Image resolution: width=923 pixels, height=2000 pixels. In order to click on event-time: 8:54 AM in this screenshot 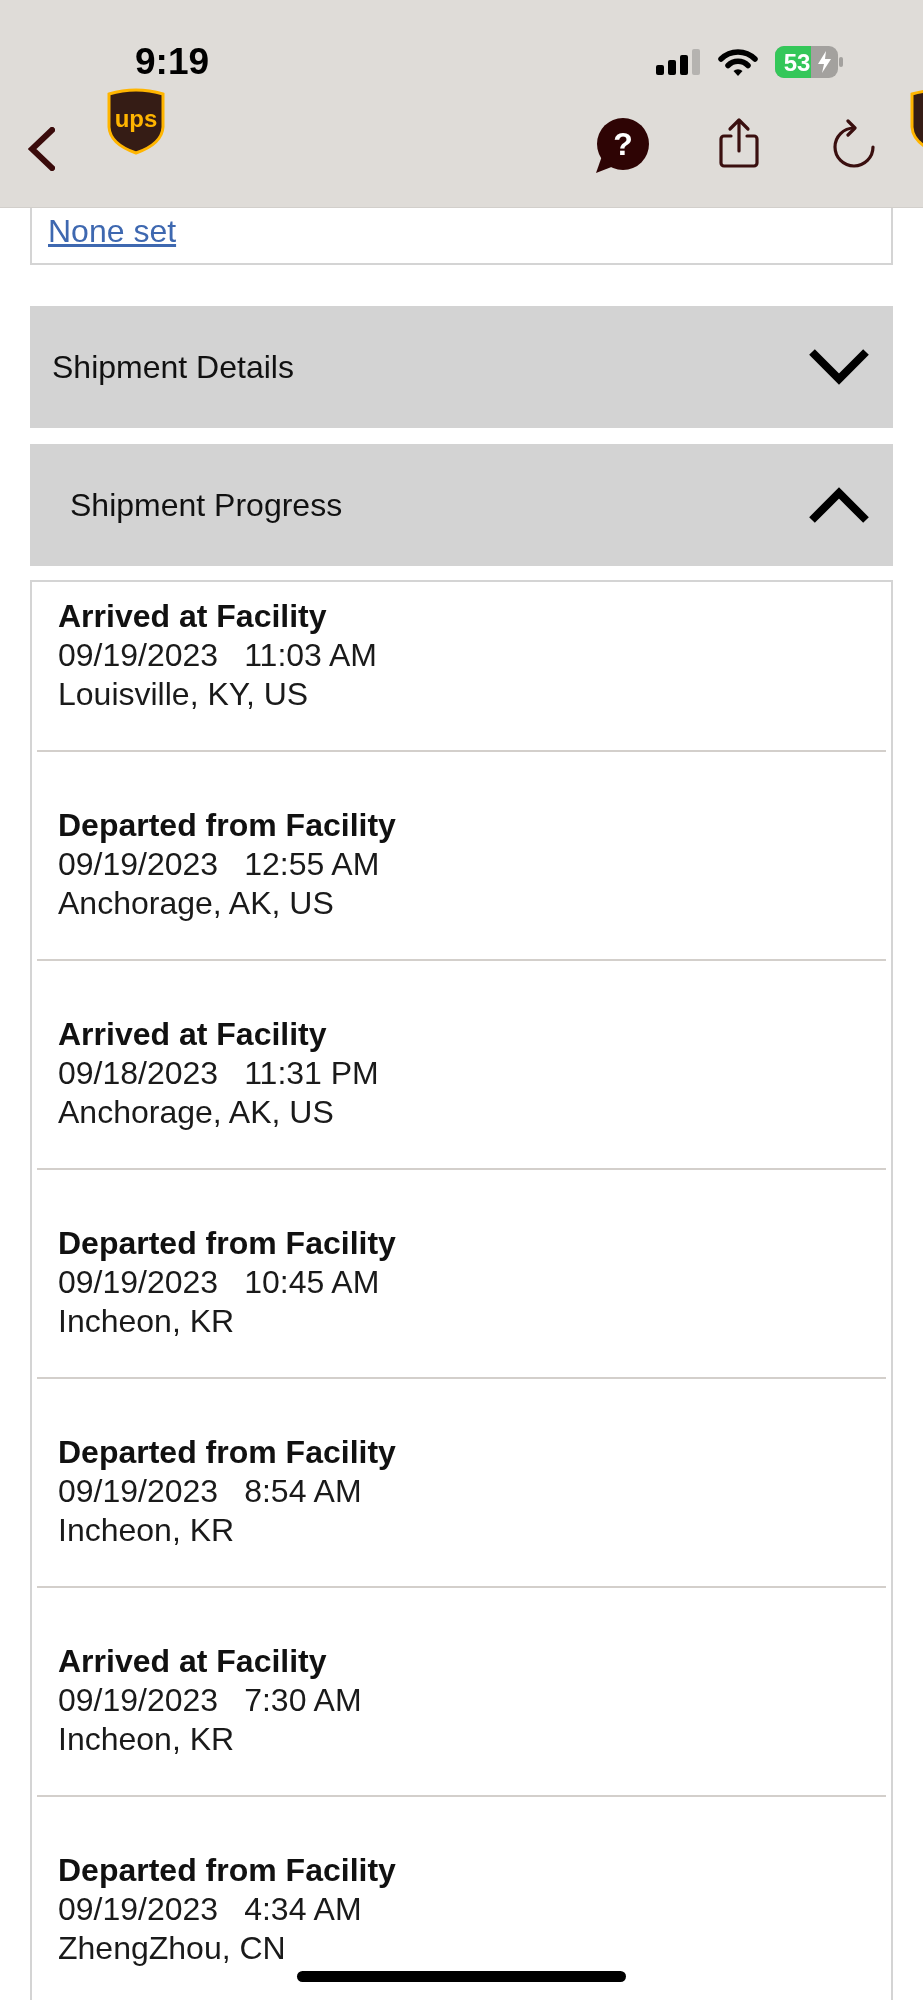, I will do `click(303, 1491)`.